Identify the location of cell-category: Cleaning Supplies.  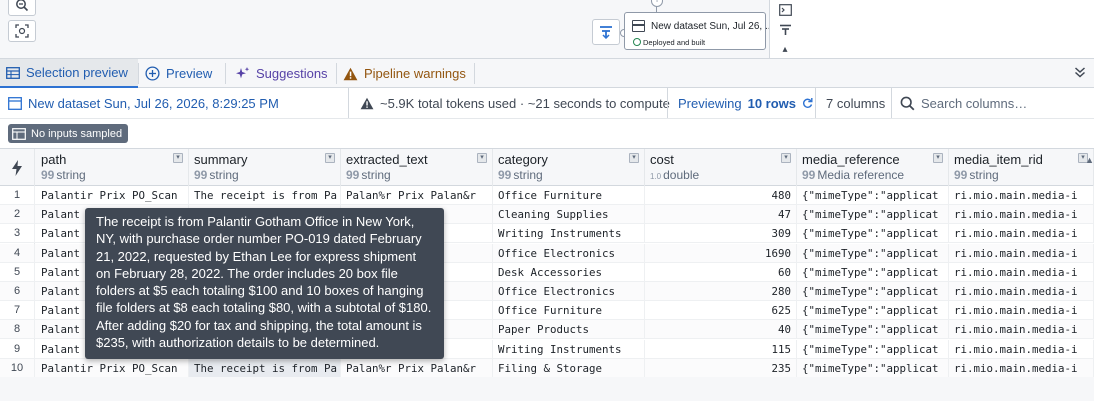
(569, 215).